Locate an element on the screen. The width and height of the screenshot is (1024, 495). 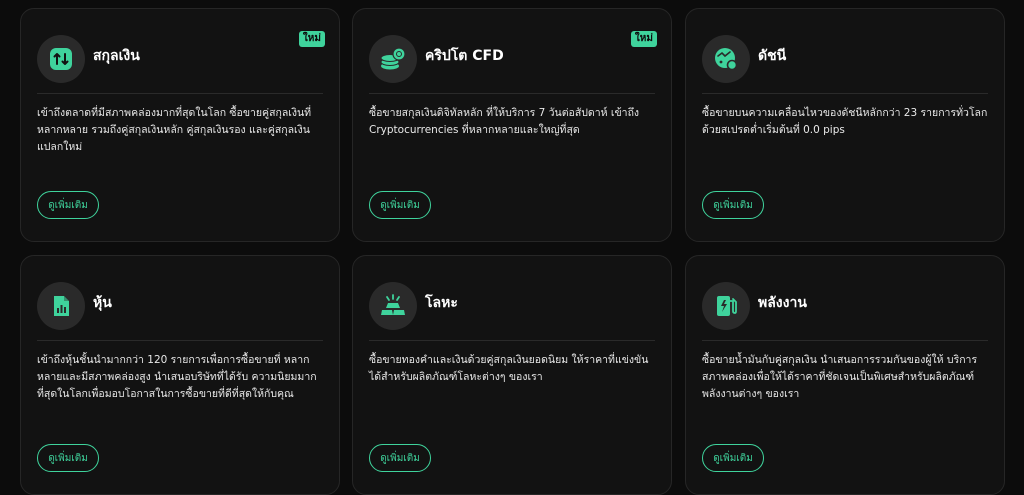
card-title: พลังงาน is located at coordinates (782, 303).